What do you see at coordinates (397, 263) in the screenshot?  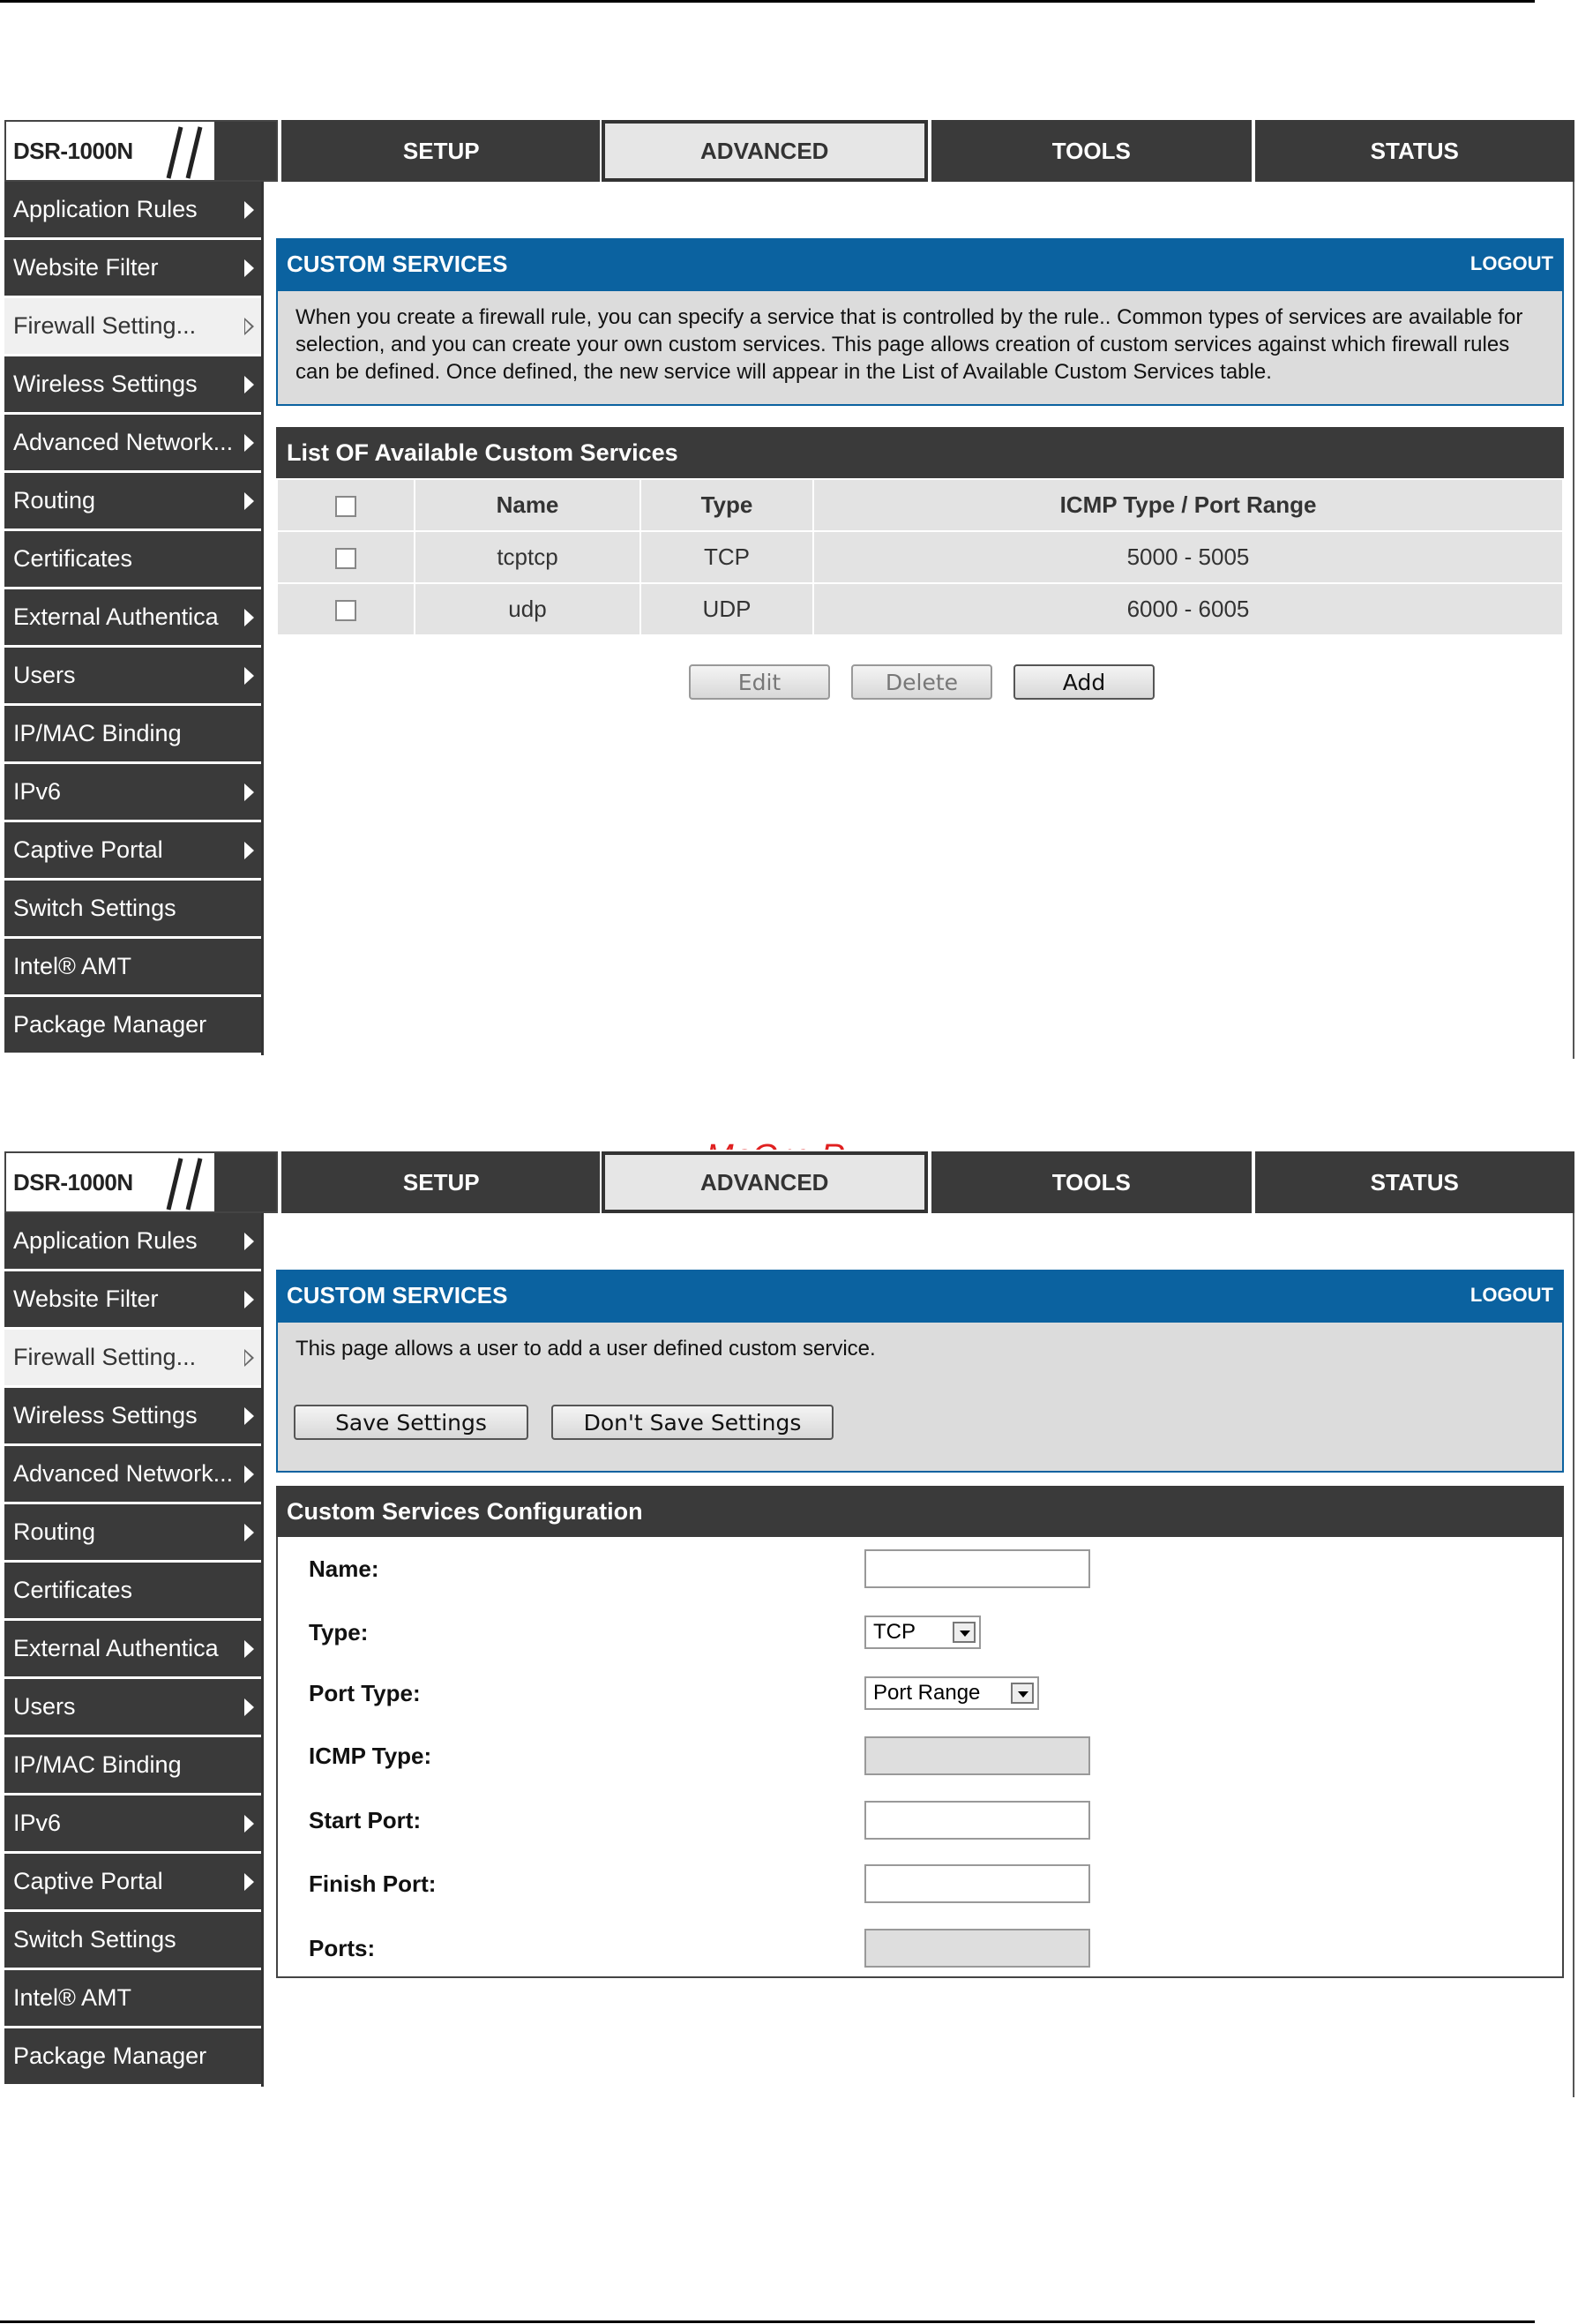 I see `page-title: CUSTOM SERVICES` at bounding box center [397, 263].